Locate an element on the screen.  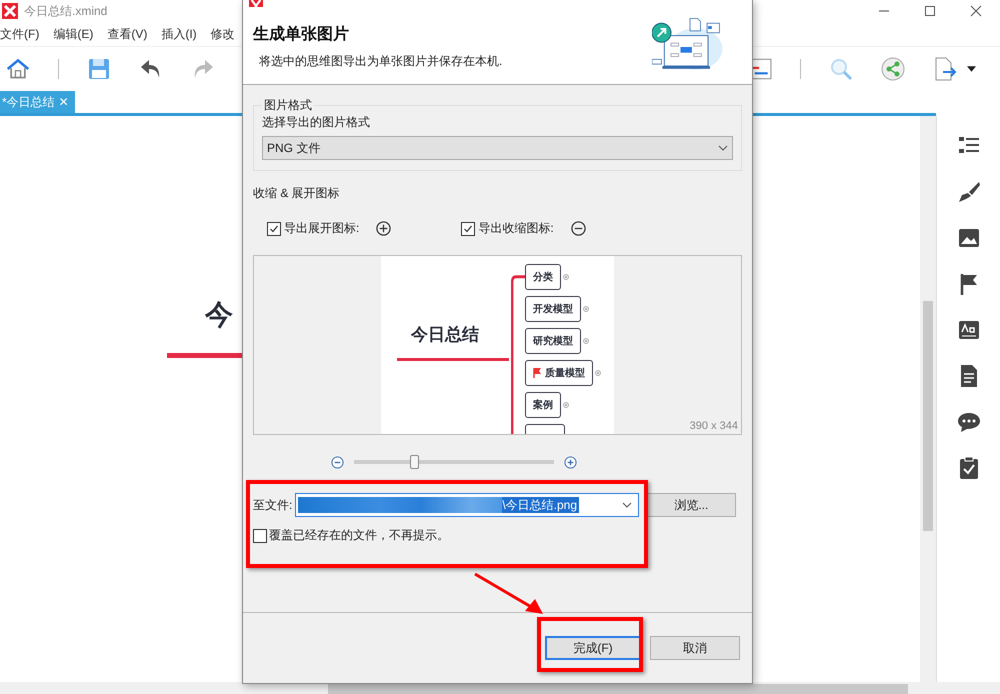
file-label: 至文件: is located at coordinates (272, 505).